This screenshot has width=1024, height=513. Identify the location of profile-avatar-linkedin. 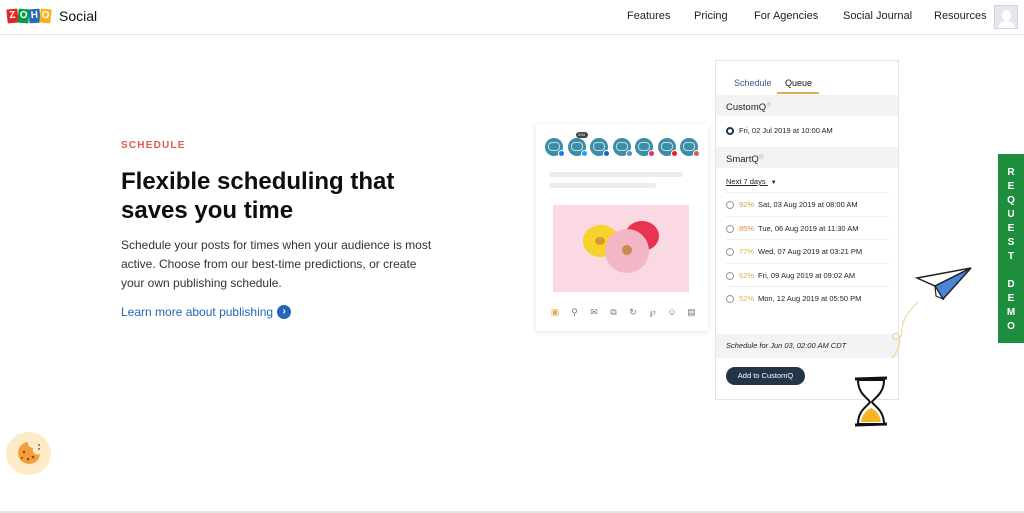
(600, 147).